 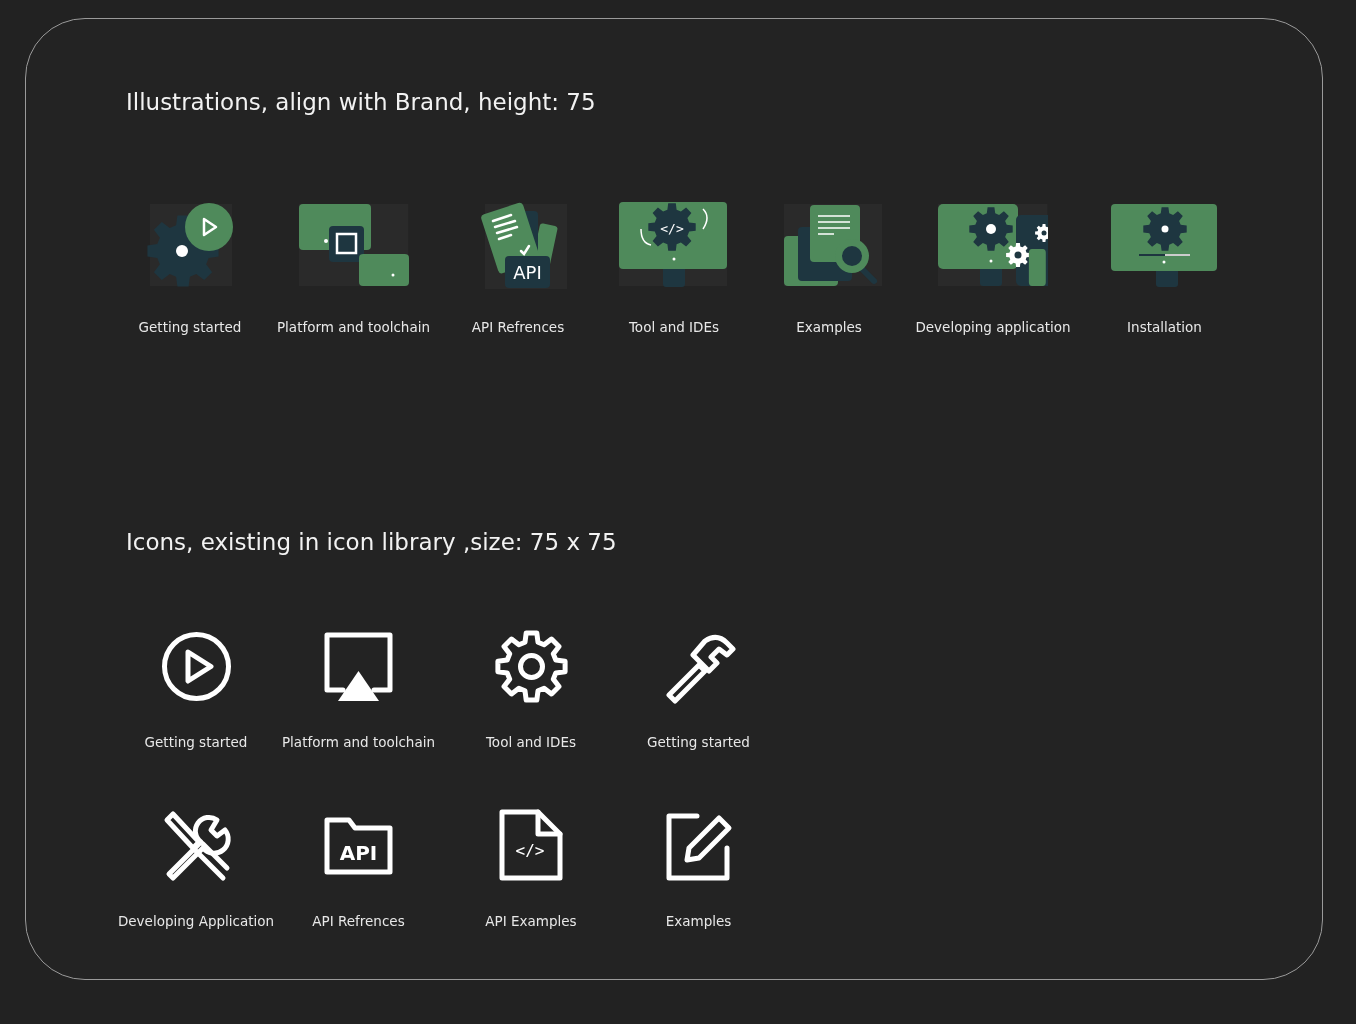 I want to click on item-label: Developing Application, so click(x=196, y=921).